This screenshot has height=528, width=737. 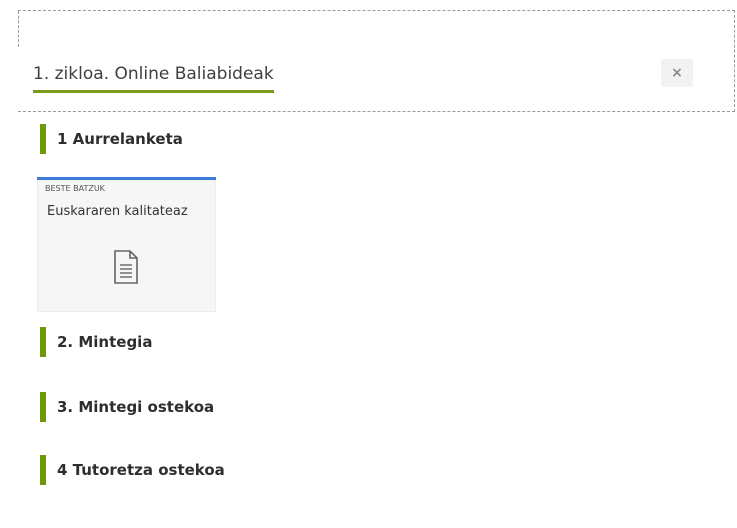 I want to click on section-mintegi-ostekoa: 3. Mintegi ostekoa, so click(x=127, y=407).